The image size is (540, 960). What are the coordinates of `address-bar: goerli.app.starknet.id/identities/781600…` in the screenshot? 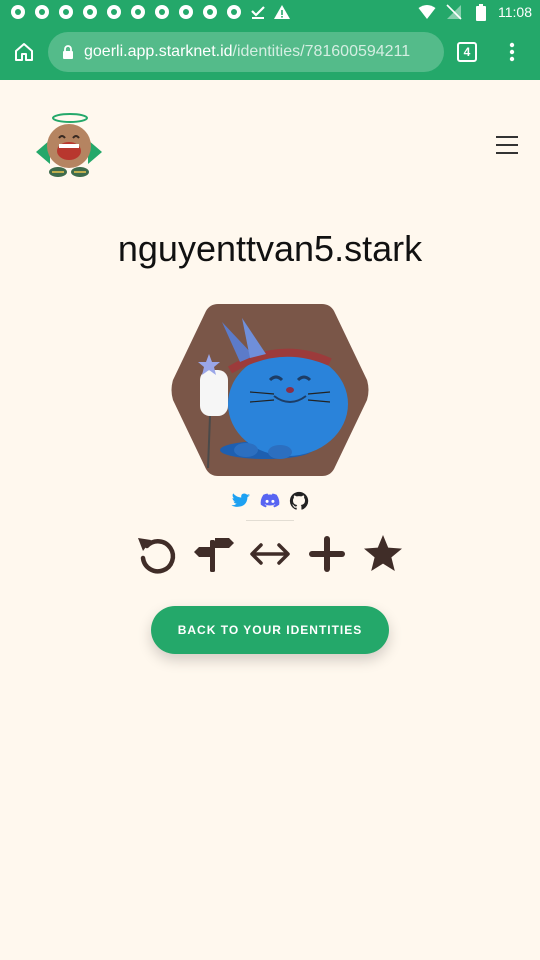 It's located at (246, 52).